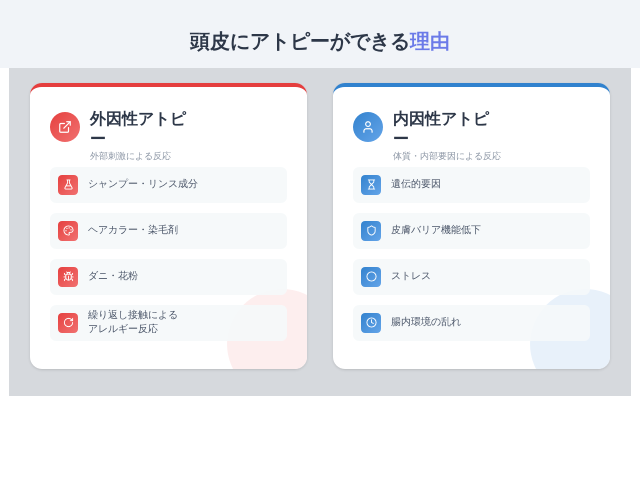 The width and height of the screenshot is (640, 480). I want to click on item-text: シャンプー・リンス成分, so click(143, 185).